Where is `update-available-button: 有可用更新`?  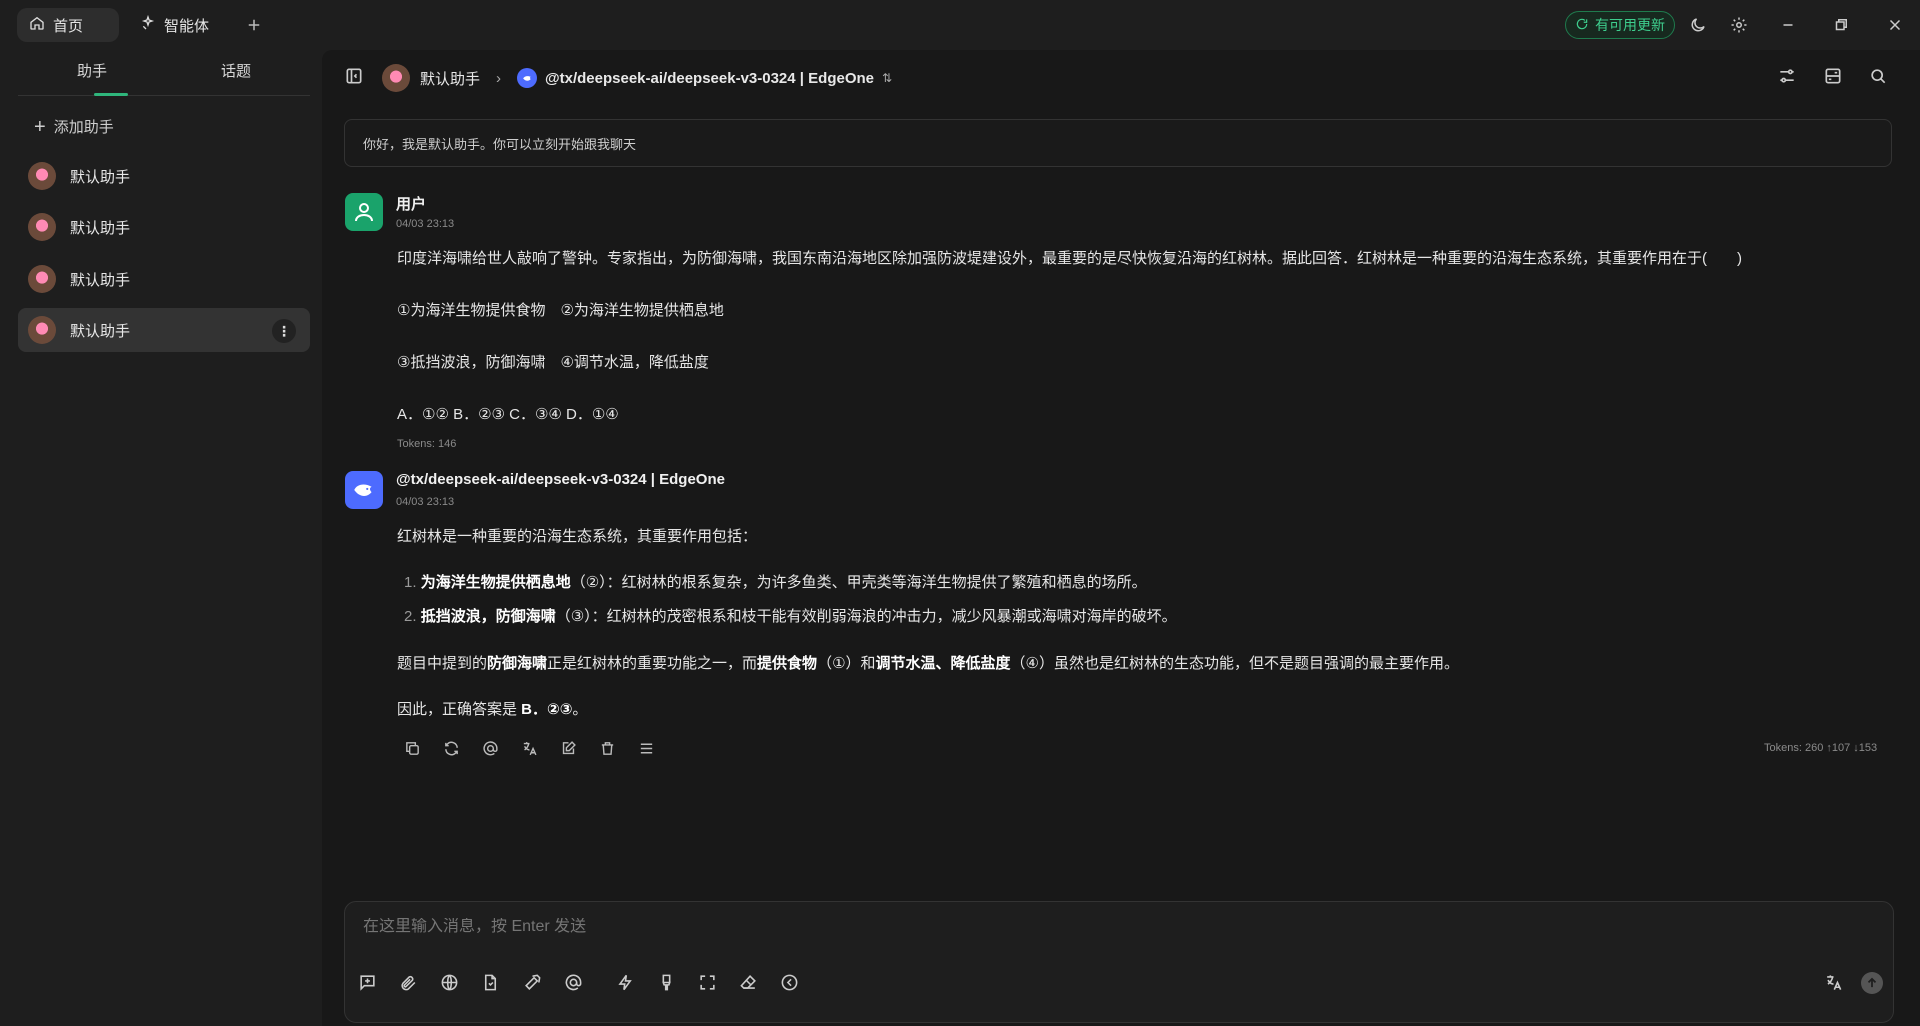
update-available-button: 有可用更新 is located at coordinates (1620, 25).